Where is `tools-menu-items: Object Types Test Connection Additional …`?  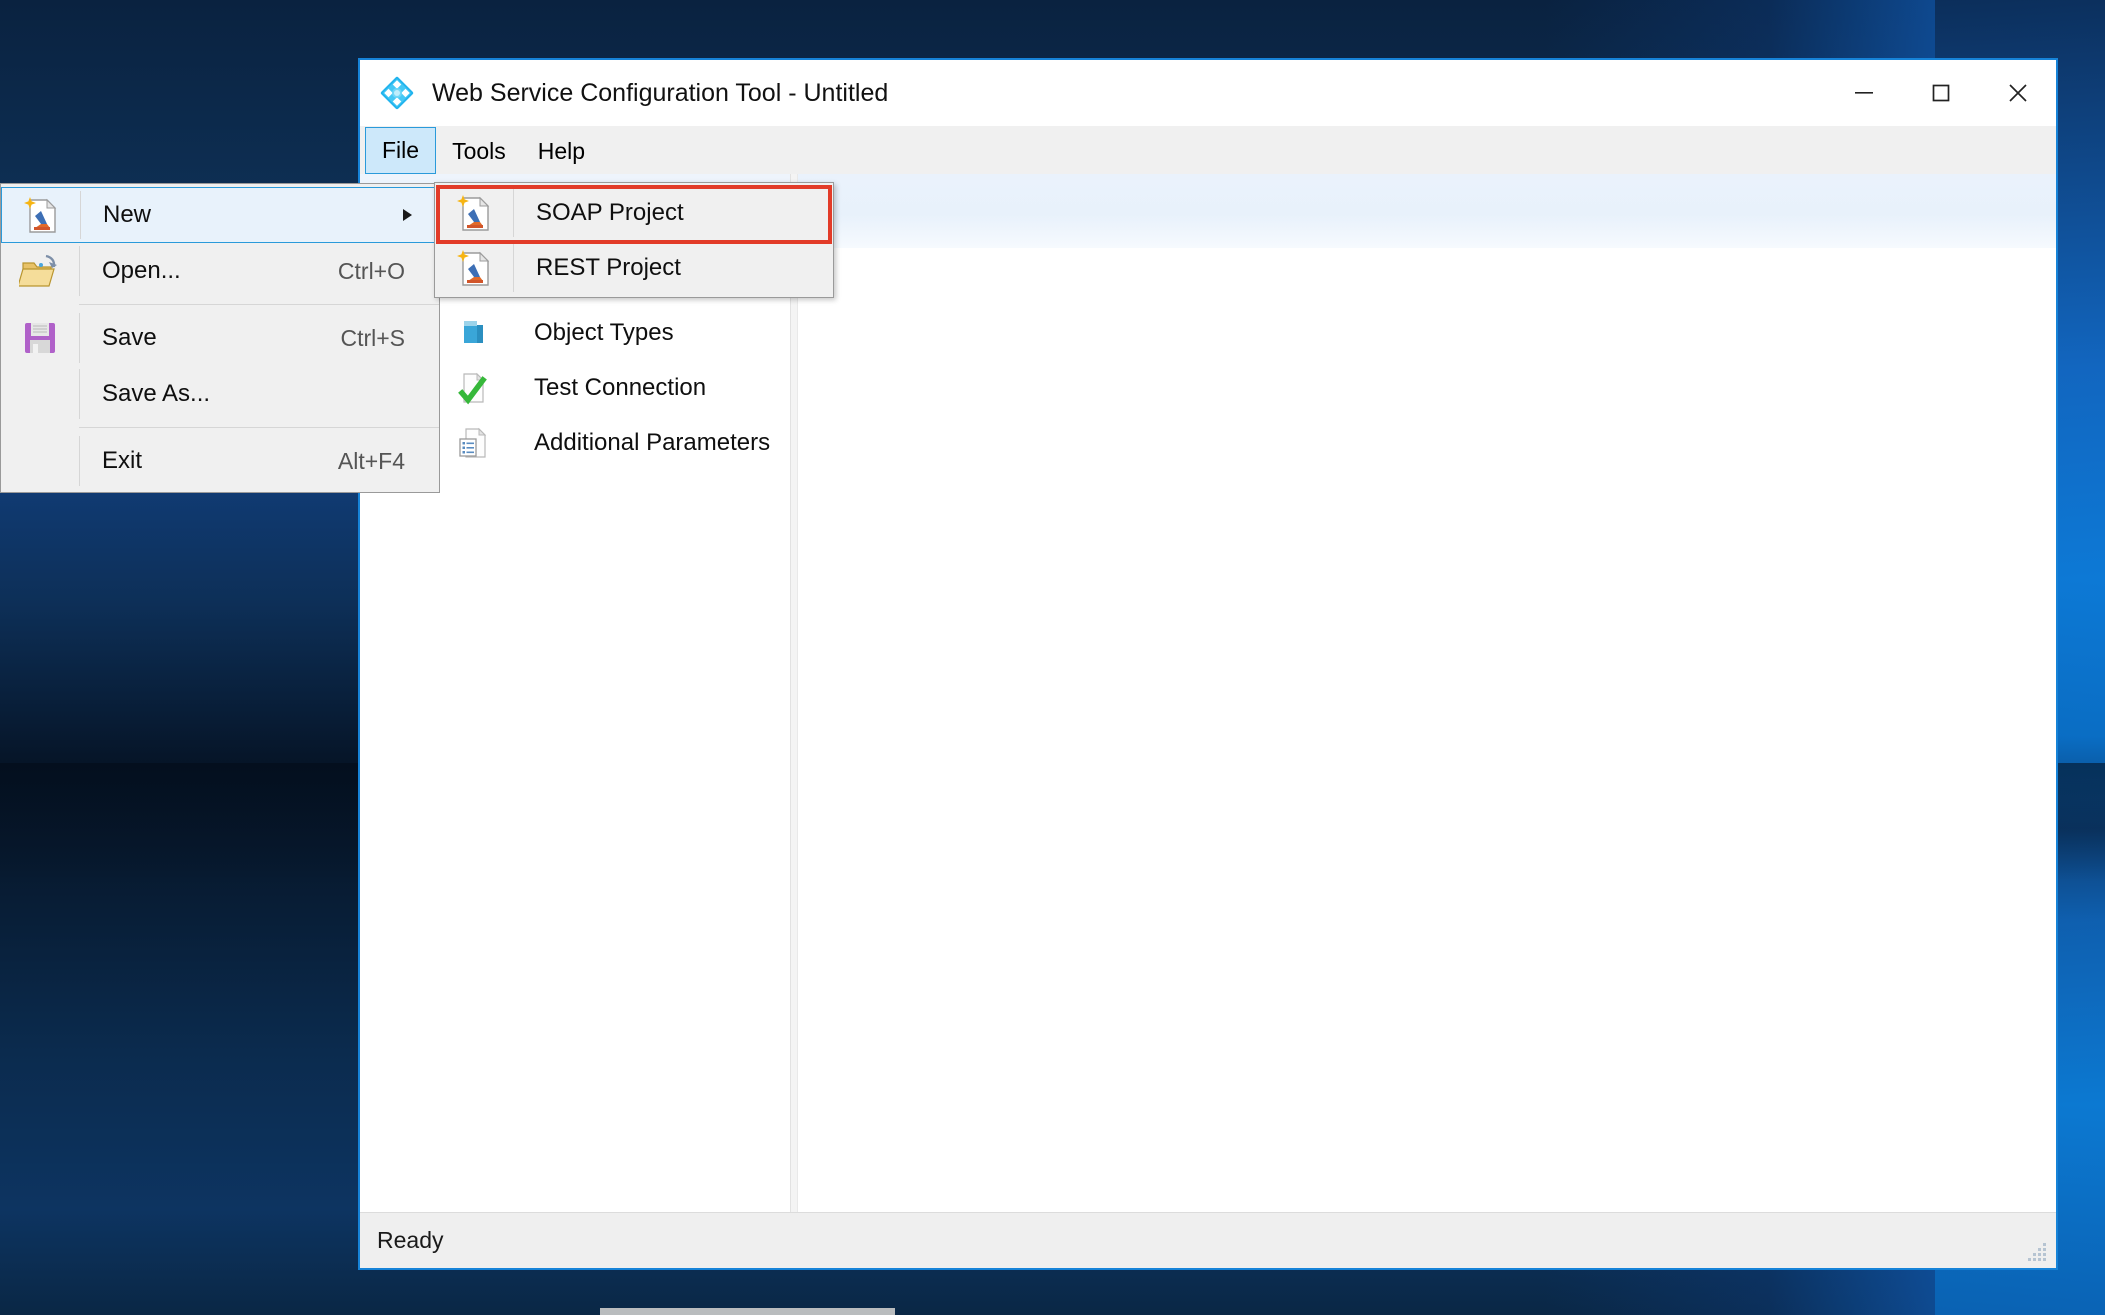
tools-menu-items: Object Types Test Connection Additional … is located at coordinates (634, 387).